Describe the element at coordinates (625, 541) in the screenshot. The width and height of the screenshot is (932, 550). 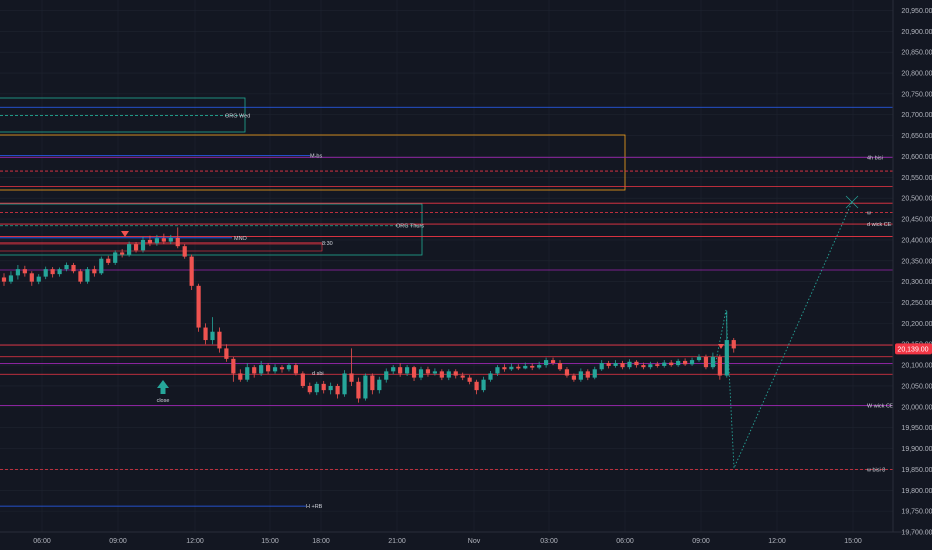
I see `x-tick-label: 06:00` at that location.